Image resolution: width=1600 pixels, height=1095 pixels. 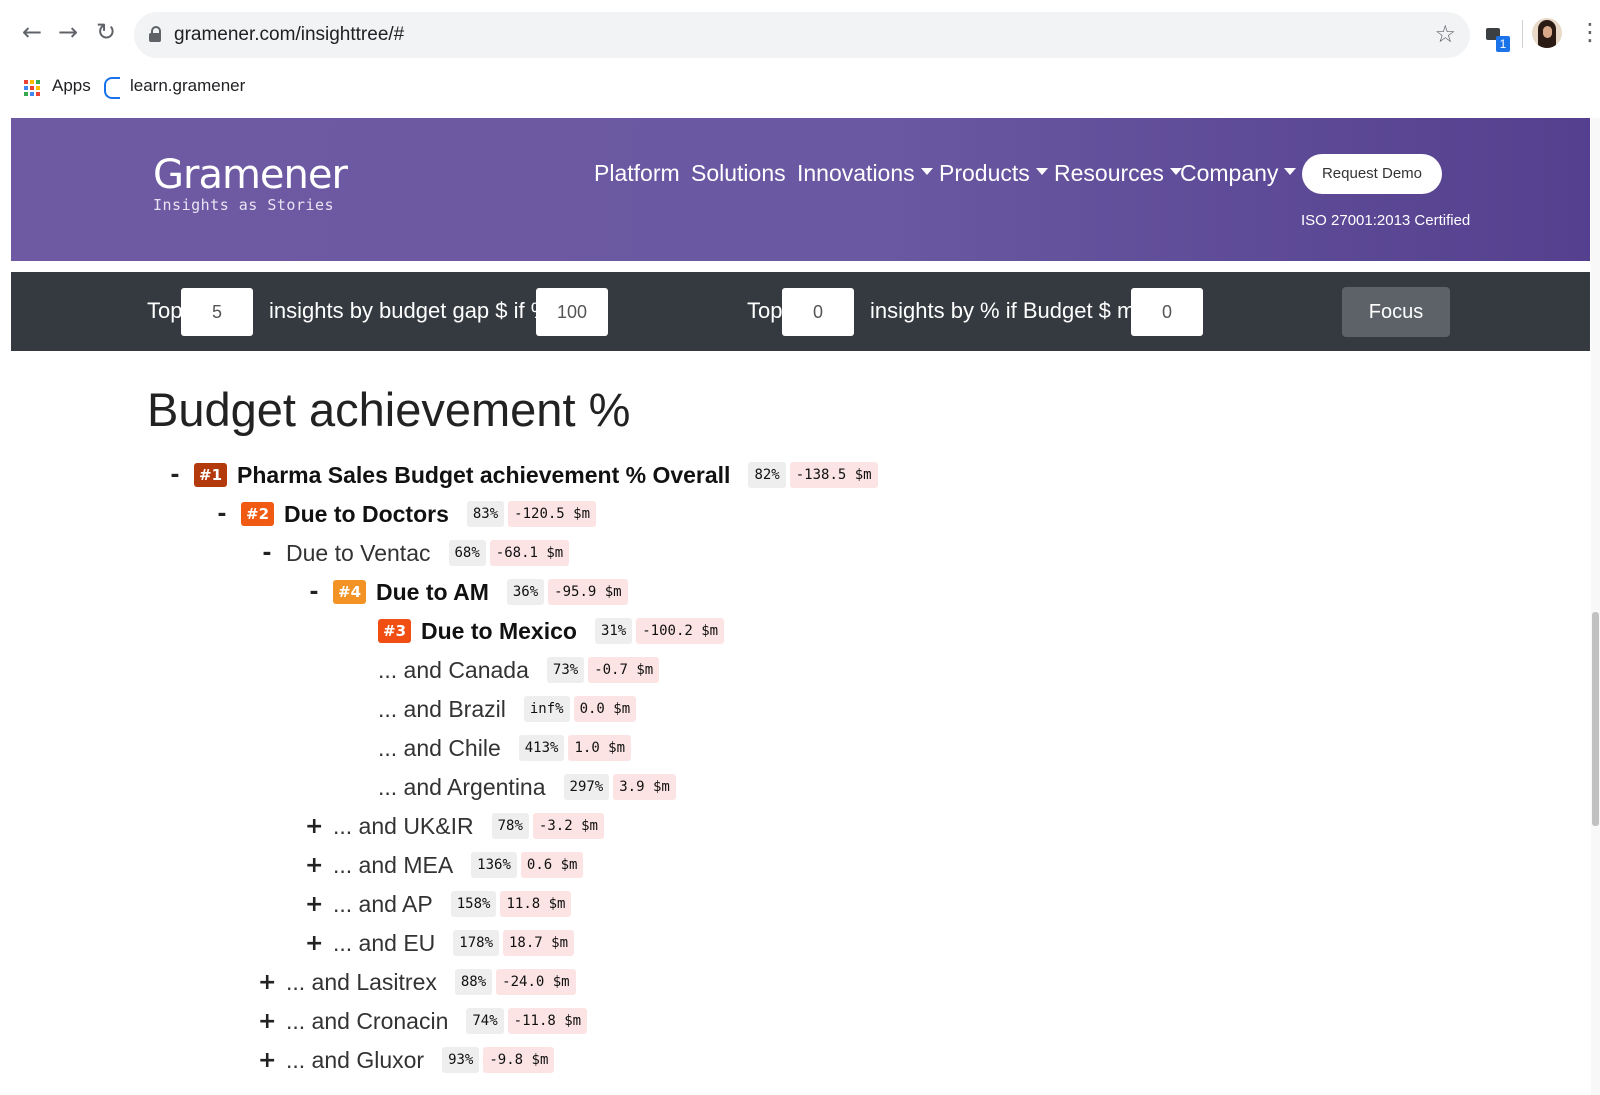 I want to click on achievement-pct-badge: 82%, so click(x=767, y=475).